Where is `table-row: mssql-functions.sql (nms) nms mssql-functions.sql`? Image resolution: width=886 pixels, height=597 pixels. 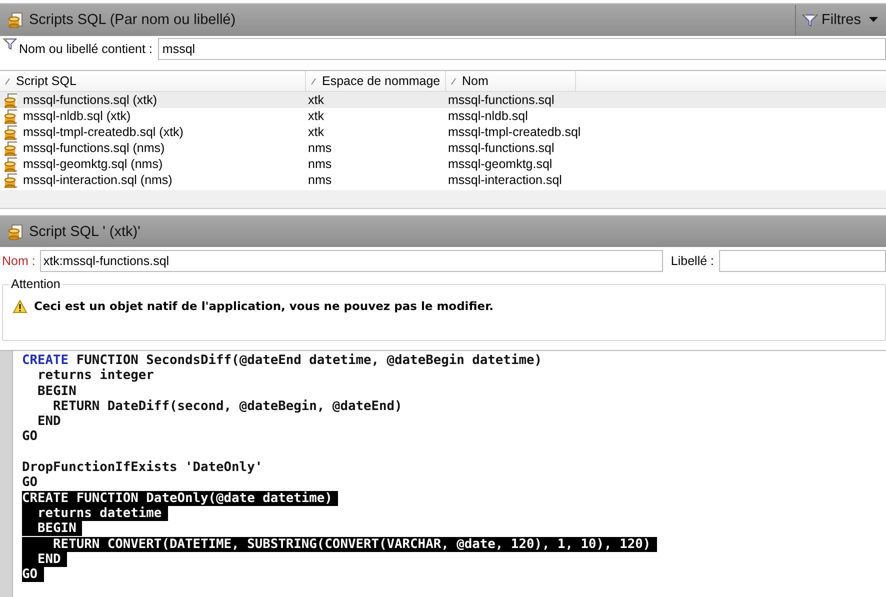
table-row: mssql-functions.sql (nms) nms mssql-functions.sql is located at coordinates (443, 148).